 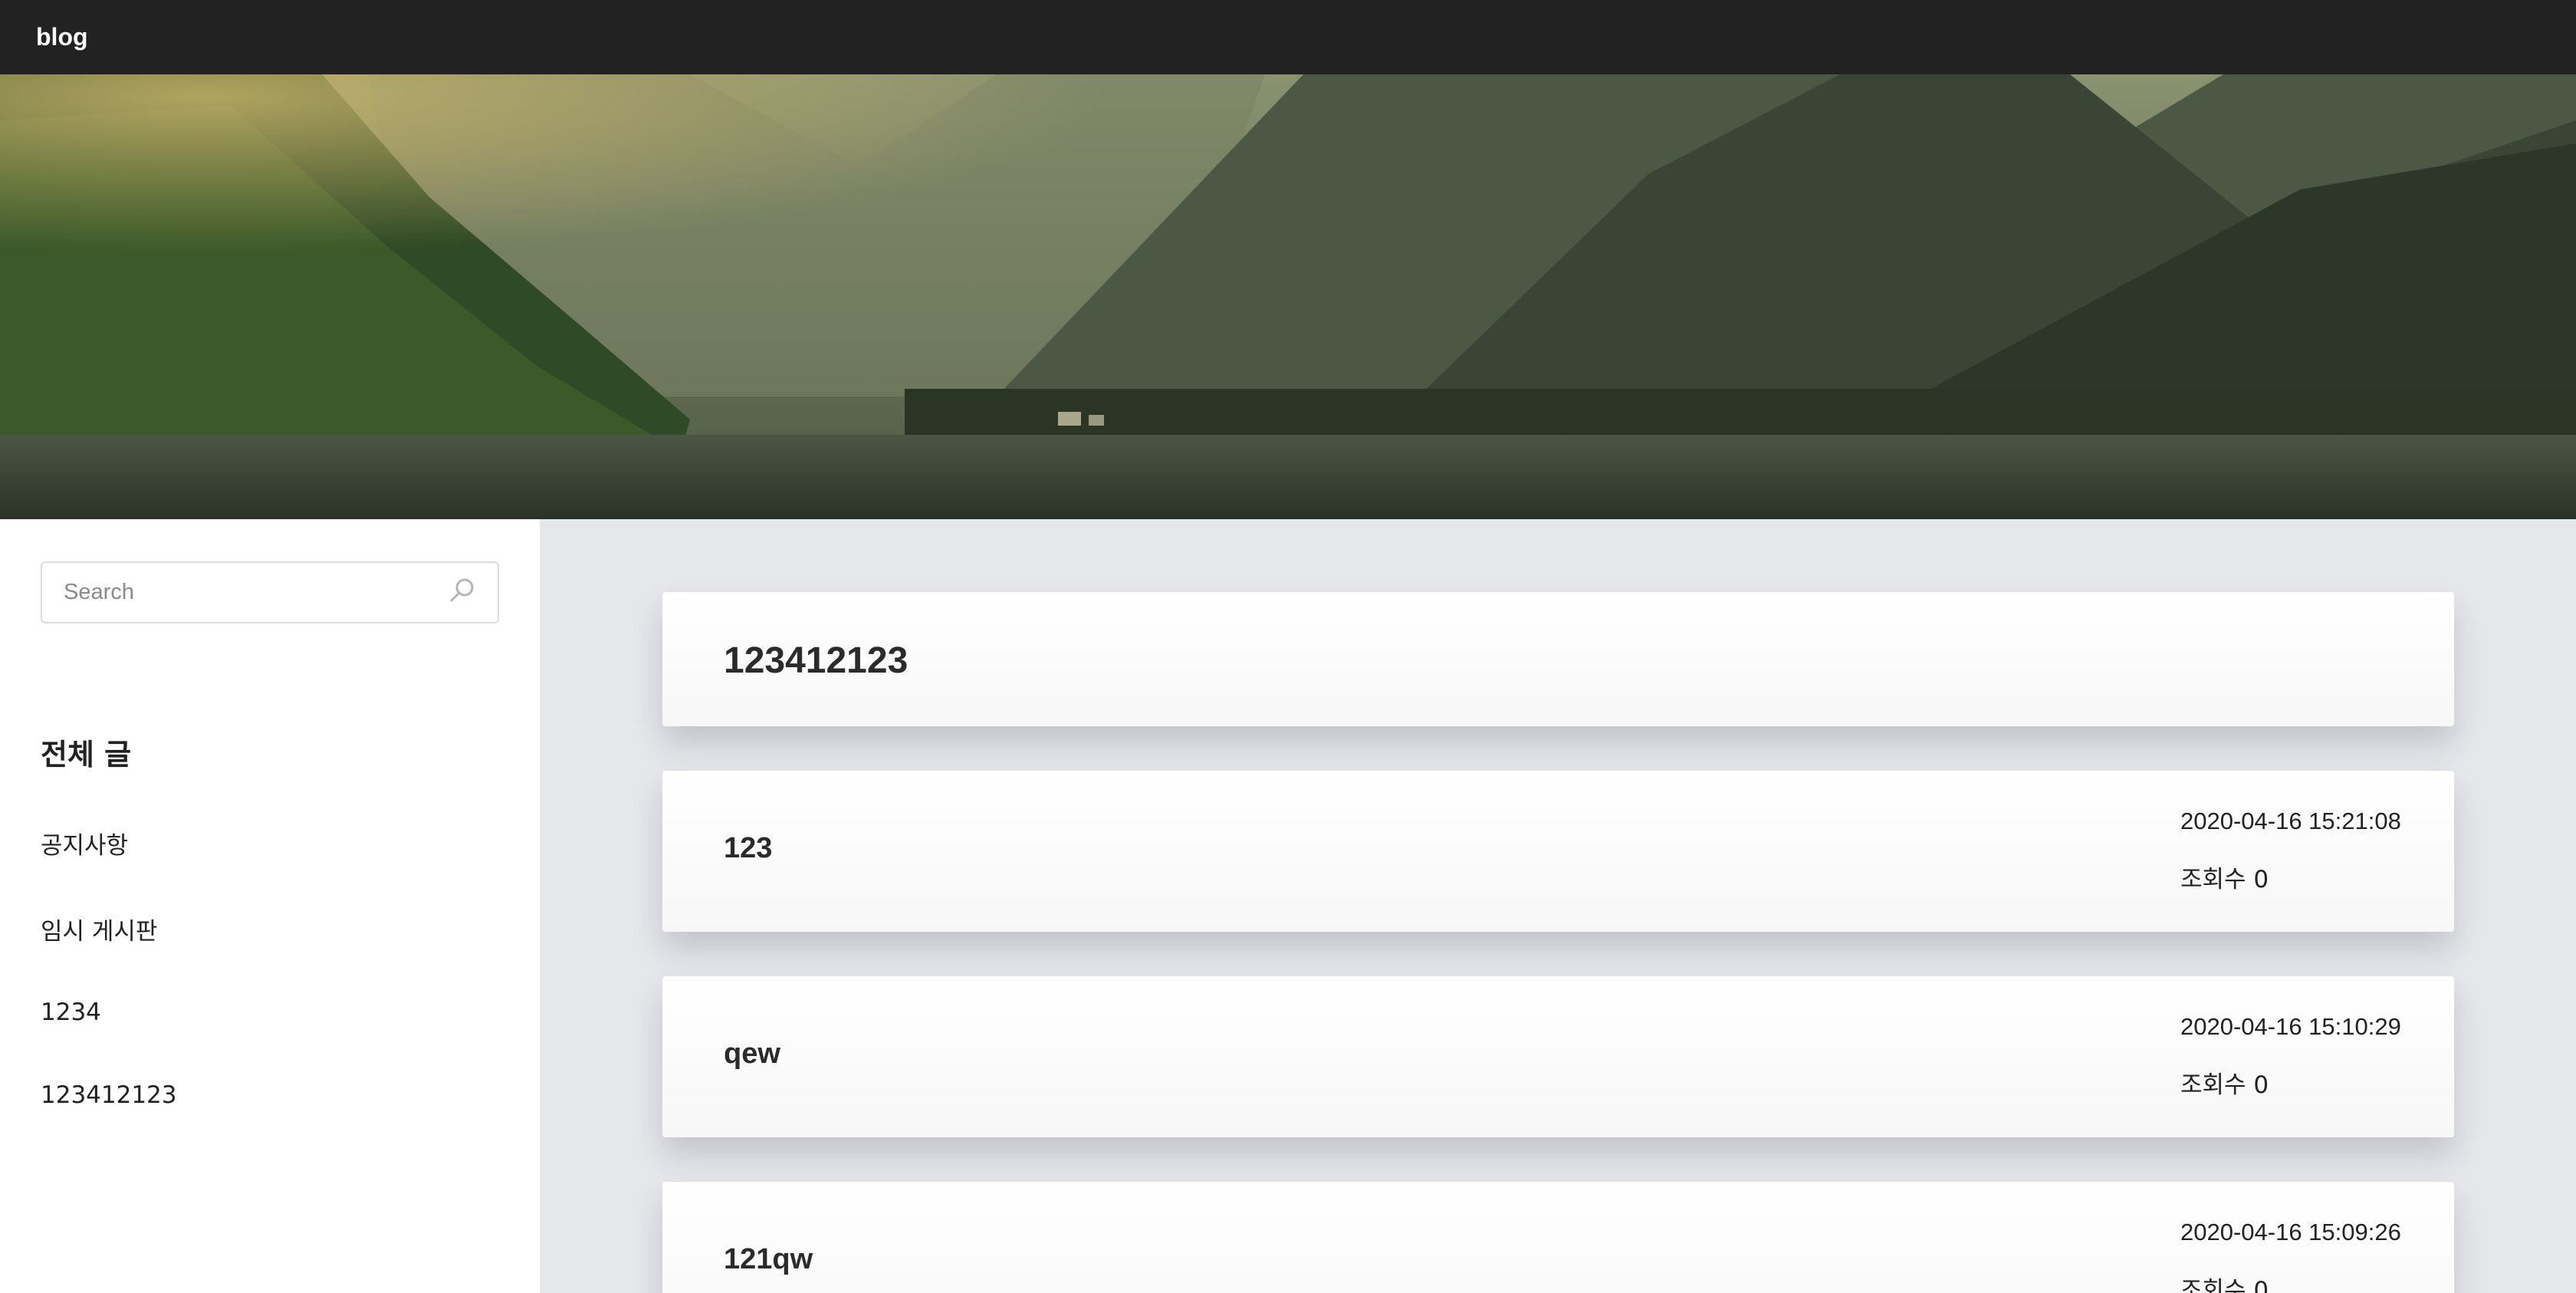 I want to click on search-input, so click(x=242, y=593).